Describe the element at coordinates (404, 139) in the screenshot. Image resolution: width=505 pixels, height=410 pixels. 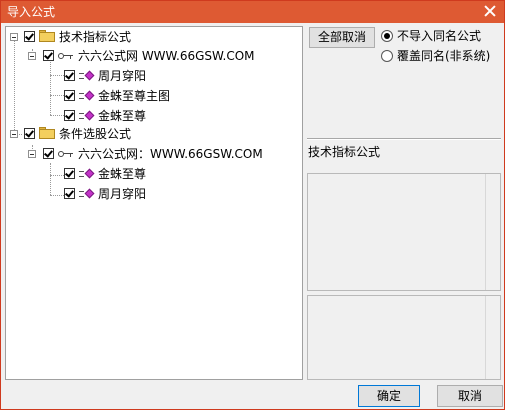
I see `divider` at that location.